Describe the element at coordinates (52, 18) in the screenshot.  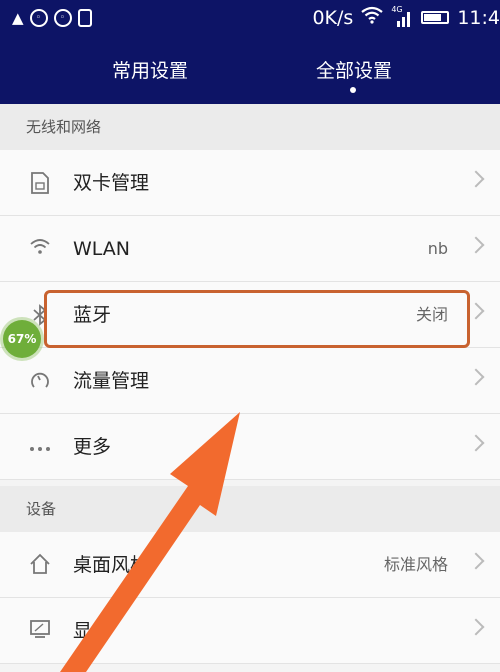
I see `notification-icons: ▲ ◦ ◦` at that location.